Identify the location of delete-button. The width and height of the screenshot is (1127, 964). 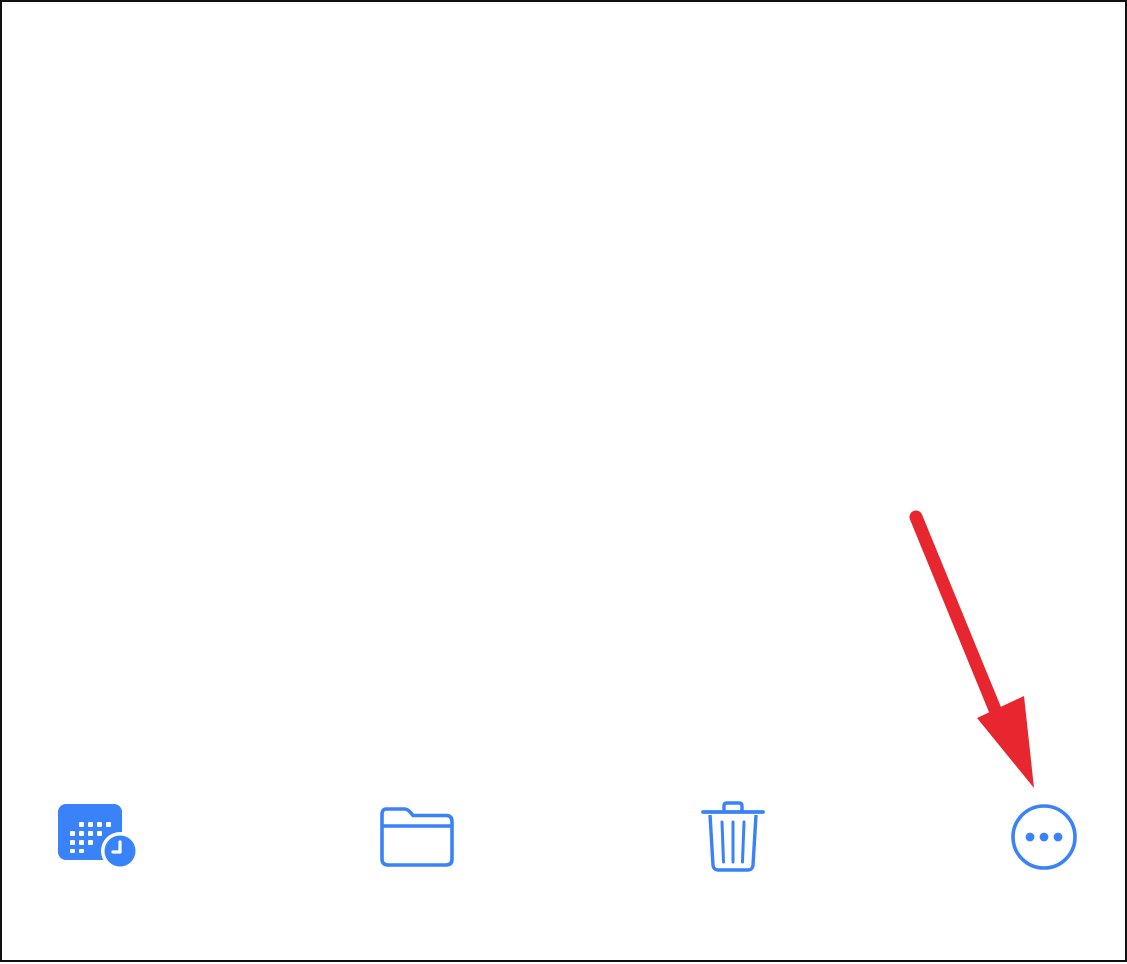
(733, 837).